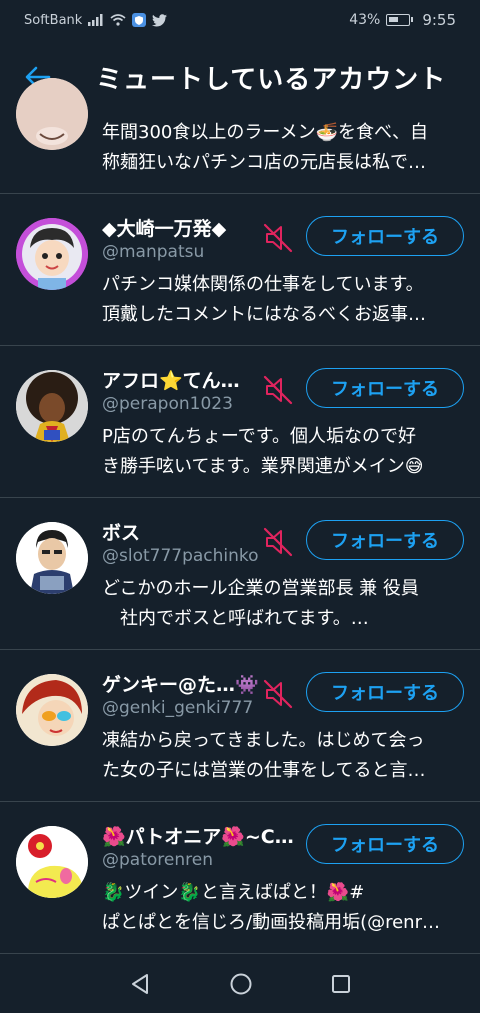 The image size is (480, 1013). Describe the element at coordinates (365, 20) in the screenshot. I see `battery-percent: 43%` at that location.